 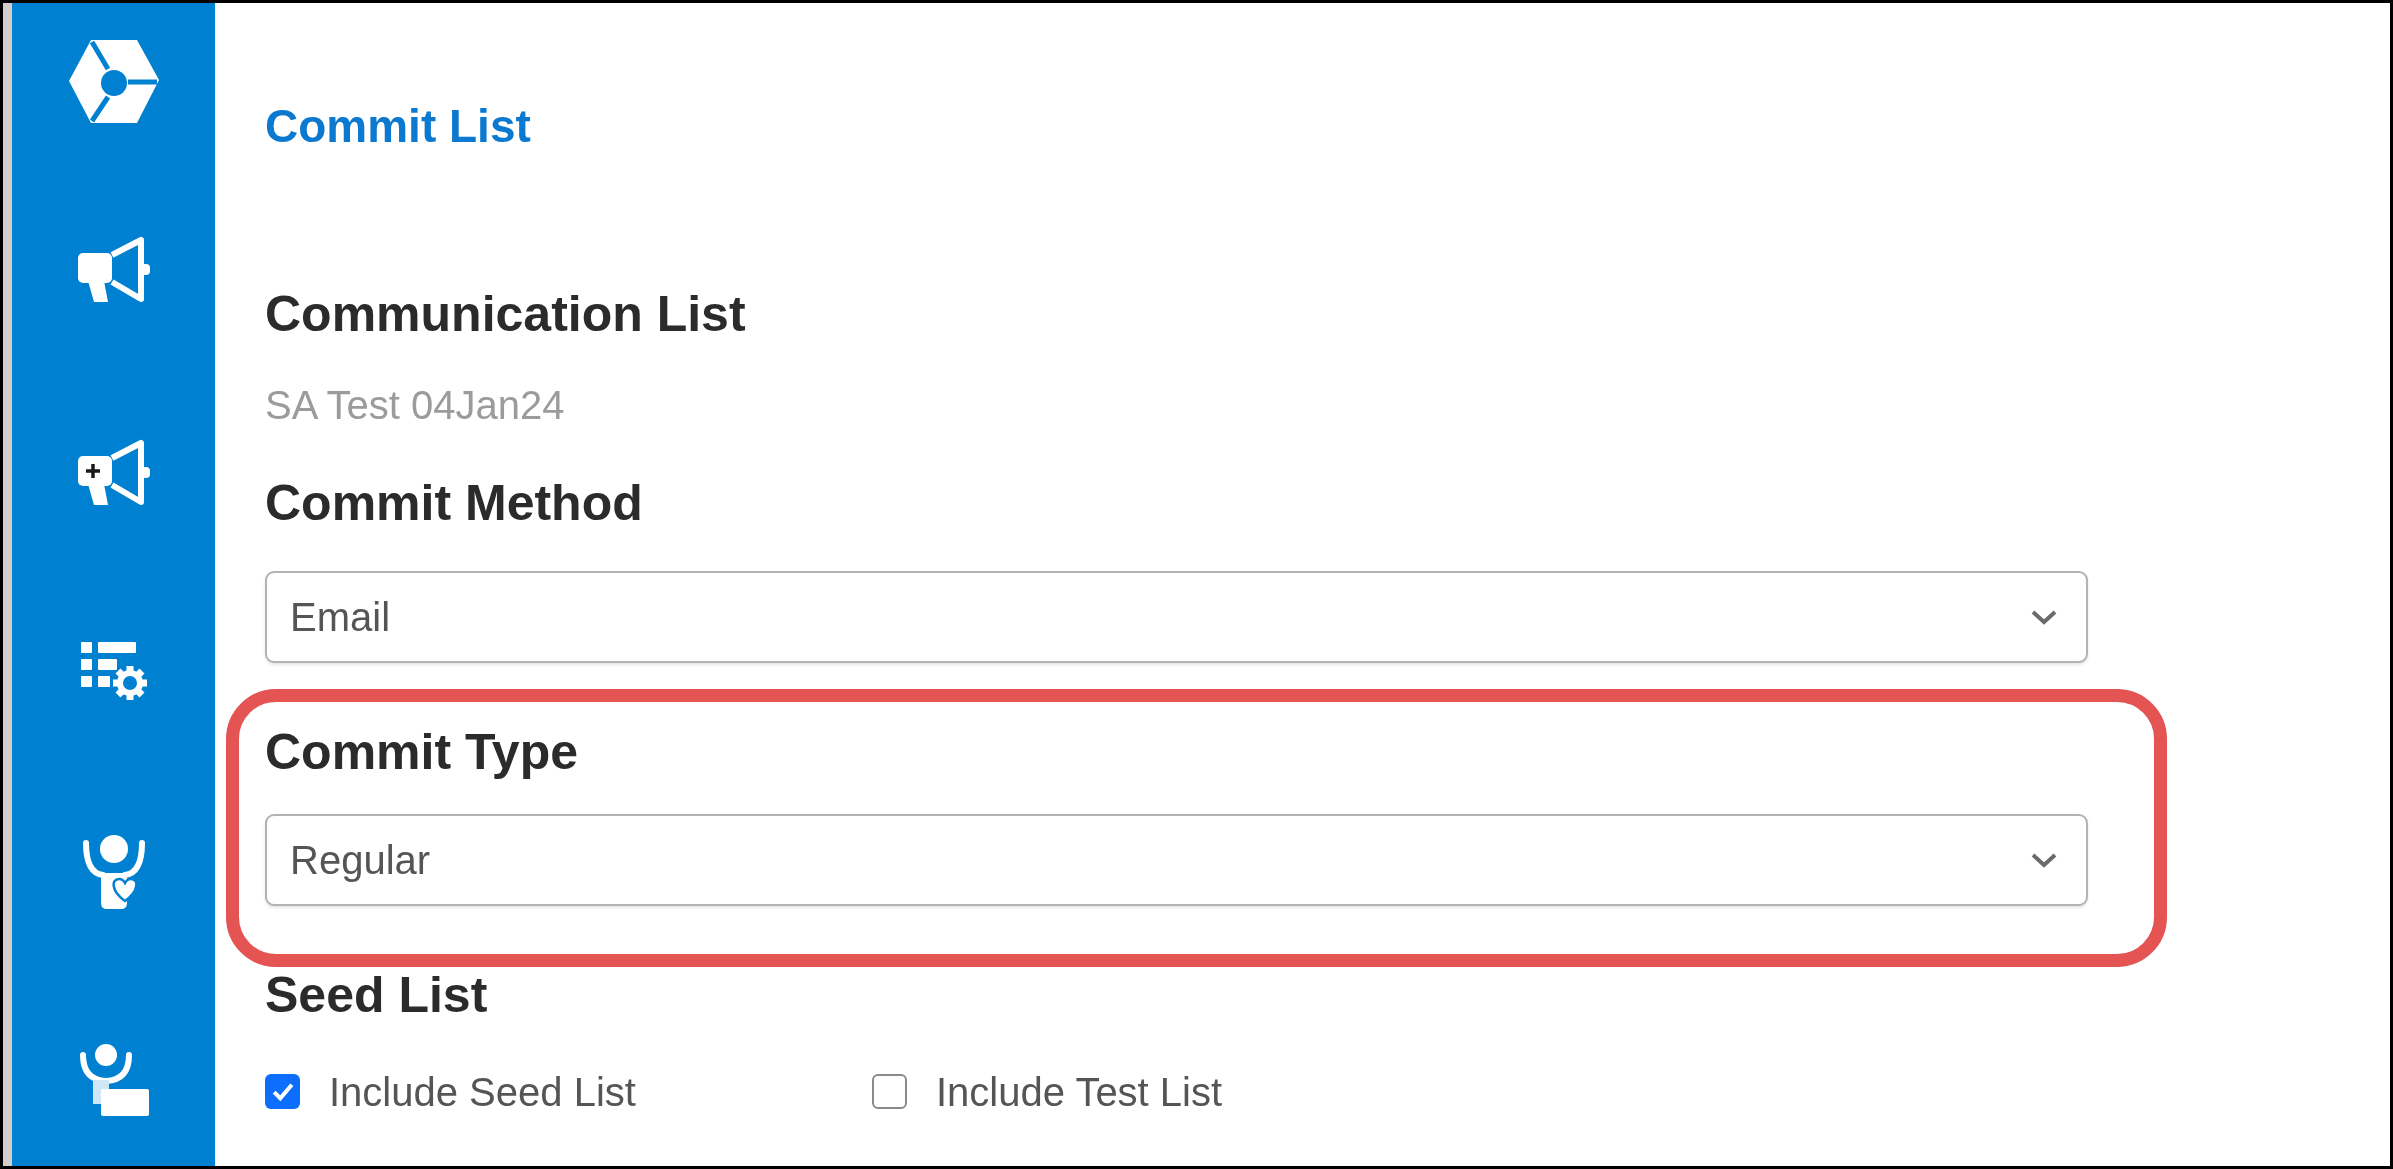 What do you see at coordinates (454, 504) in the screenshot?
I see `field-label: Commit Method` at bounding box center [454, 504].